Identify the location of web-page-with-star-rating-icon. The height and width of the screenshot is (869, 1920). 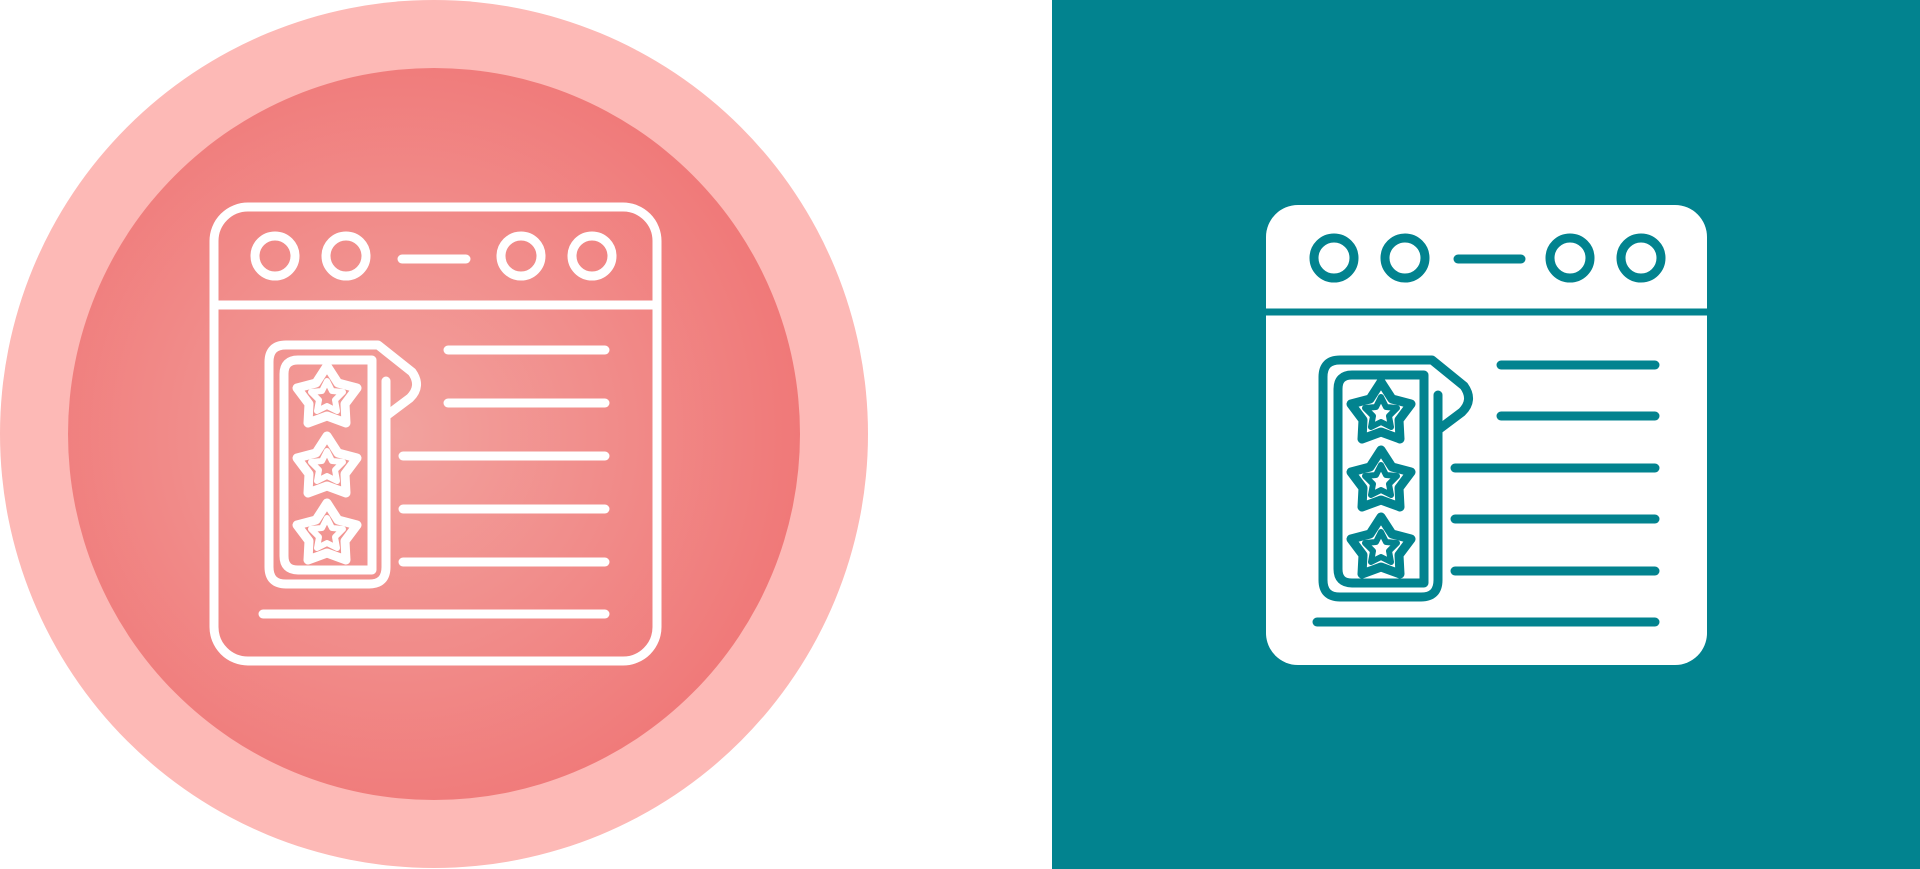
(1486, 435).